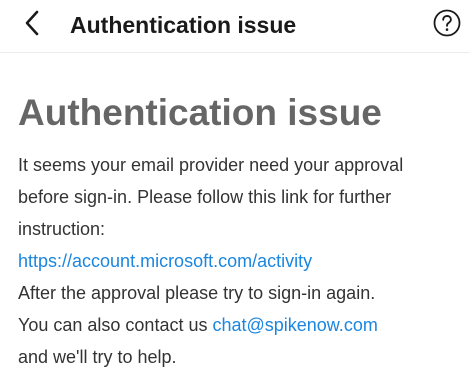  Describe the element at coordinates (200, 112) in the screenshot. I see `main-heading: Authentication issue` at that location.